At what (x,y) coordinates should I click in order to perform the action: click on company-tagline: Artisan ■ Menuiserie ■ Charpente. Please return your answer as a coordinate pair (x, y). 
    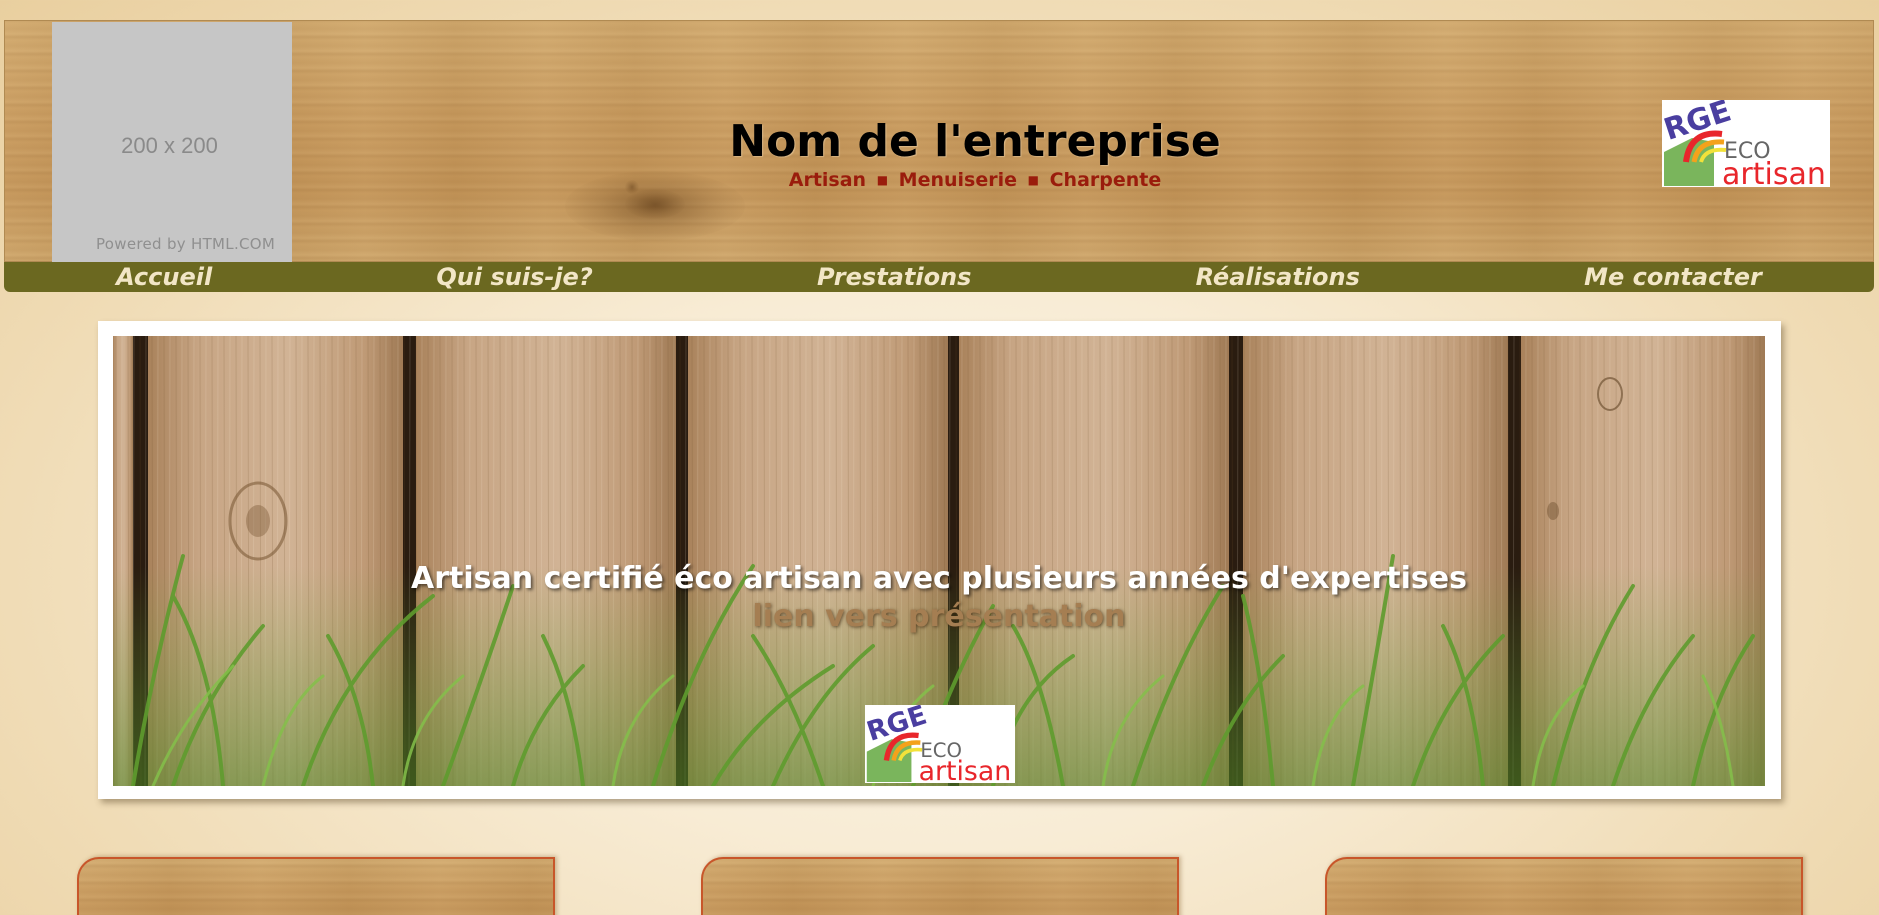
    Looking at the image, I should click on (942, 180).